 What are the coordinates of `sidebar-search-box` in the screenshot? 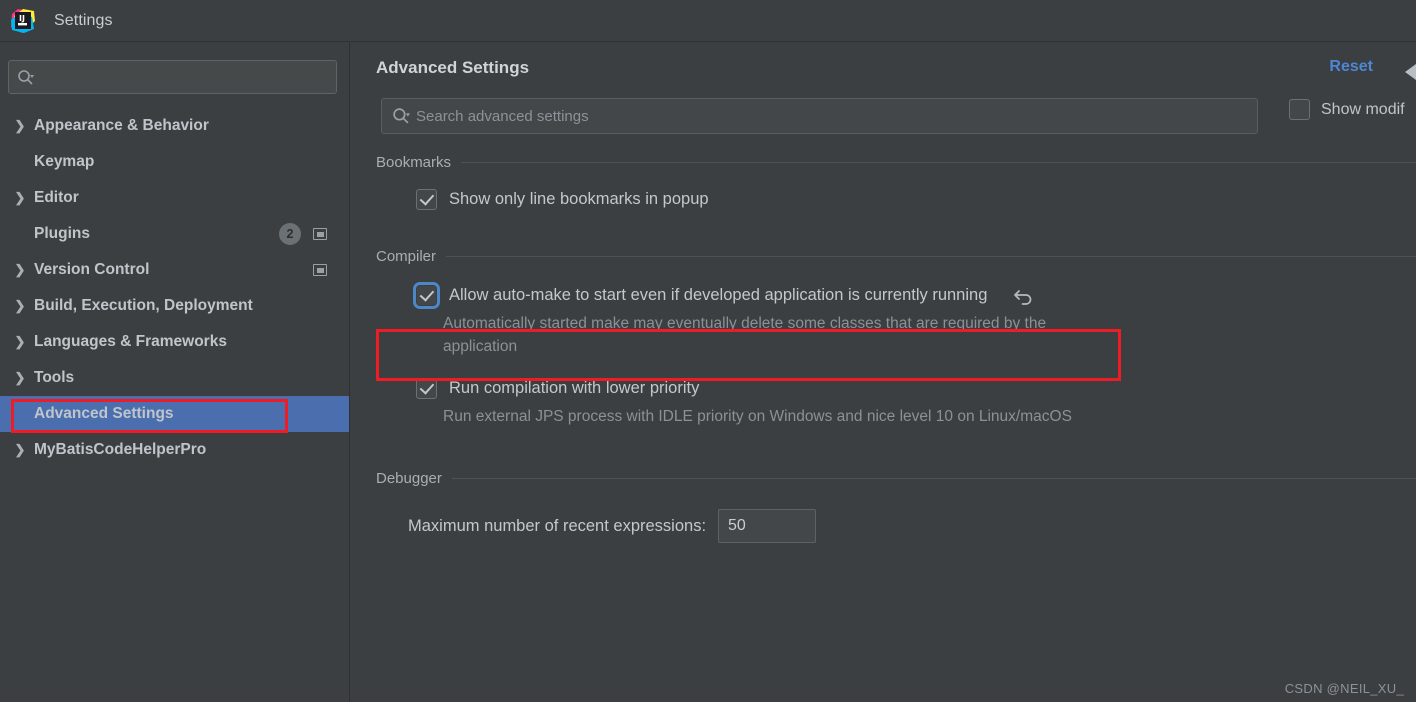 It's located at (172, 77).